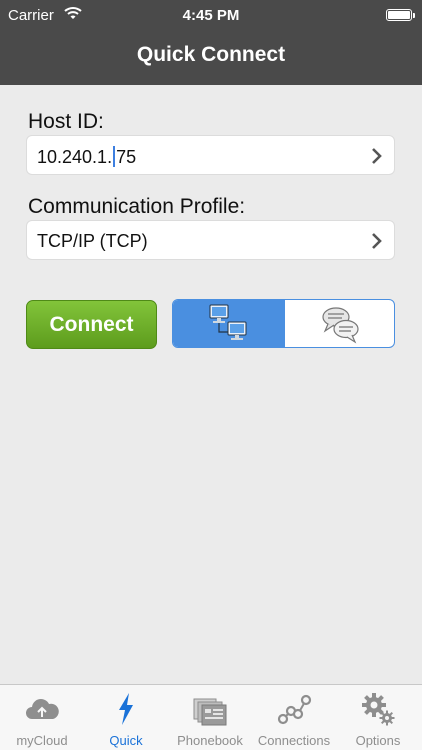 Image resolution: width=422 pixels, height=750 pixels. What do you see at coordinates (126, 741) in the screenshot?
I see `tab-label: Quick Connect` at bounding box center [126, 741].